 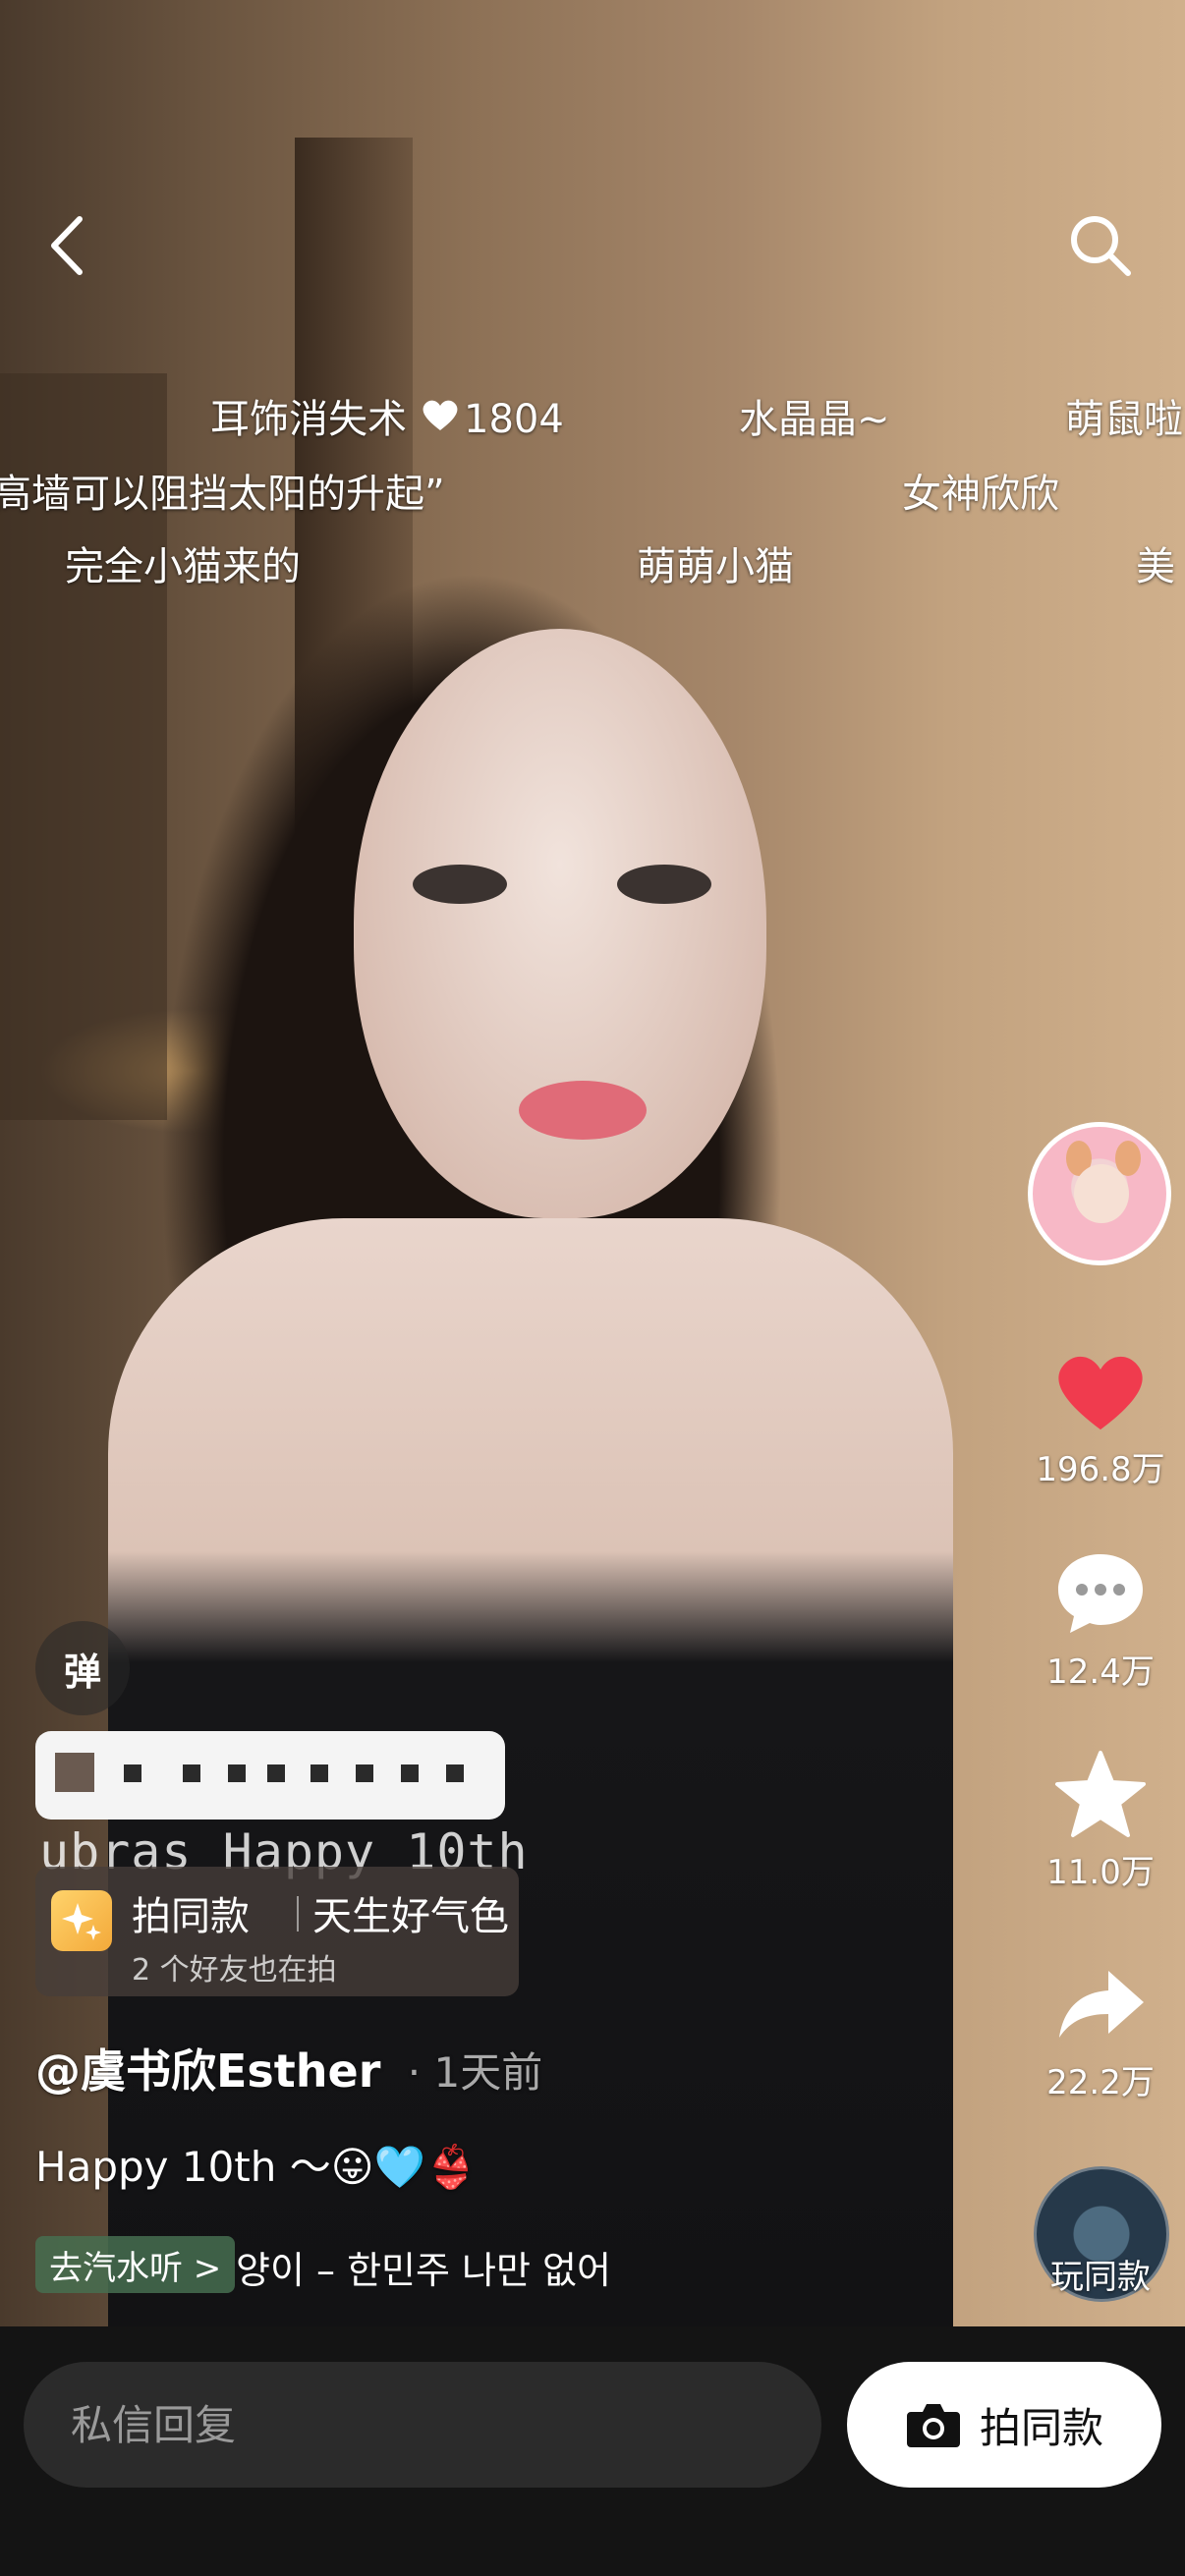 What do you see at coordinates (298, 1914) in the screenshot?
I see `divider` at bounding box center [298, 1914].